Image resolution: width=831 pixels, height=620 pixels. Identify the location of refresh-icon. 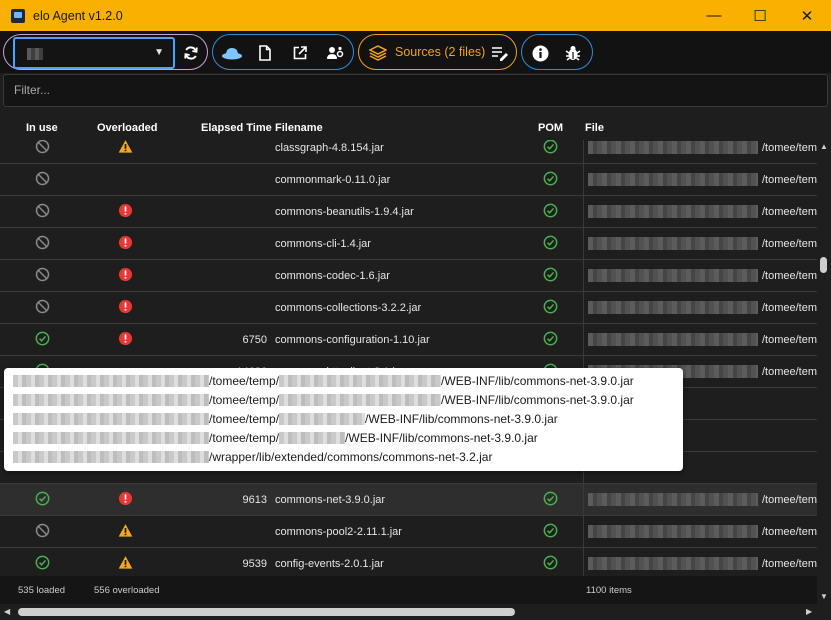
(191, 53).